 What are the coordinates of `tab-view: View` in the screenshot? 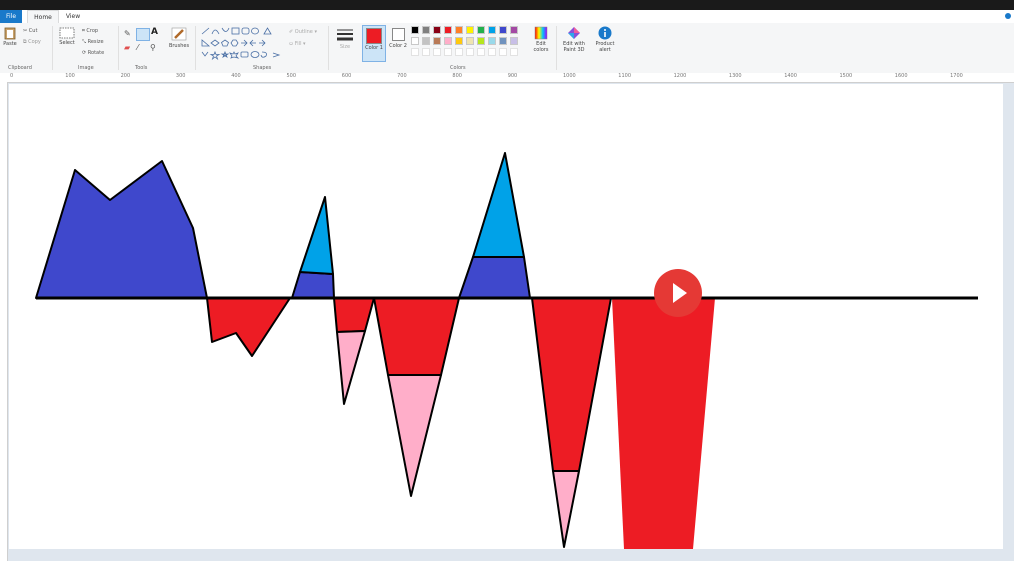 It's located at (73, 16).